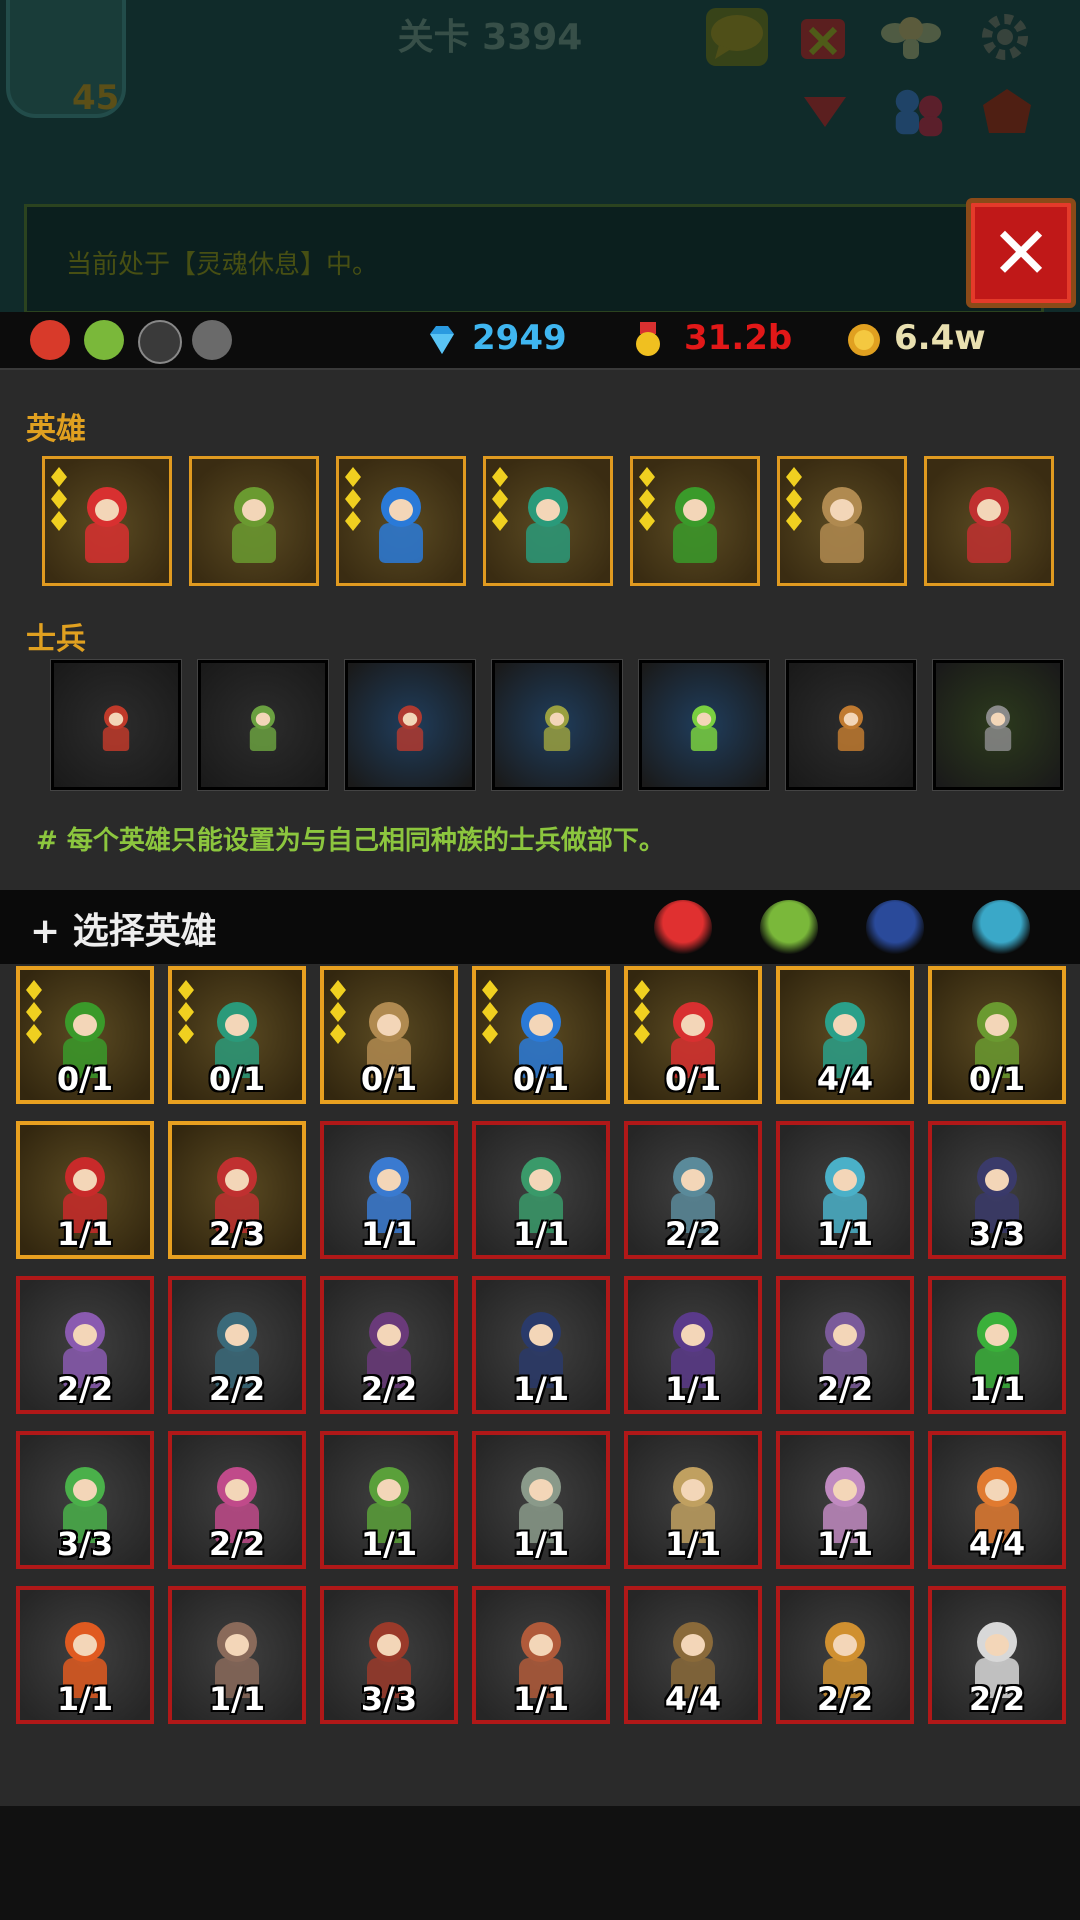 The image size is (1080, 1920). I want to click on heroes-label: 英雄, so click(56, 429).